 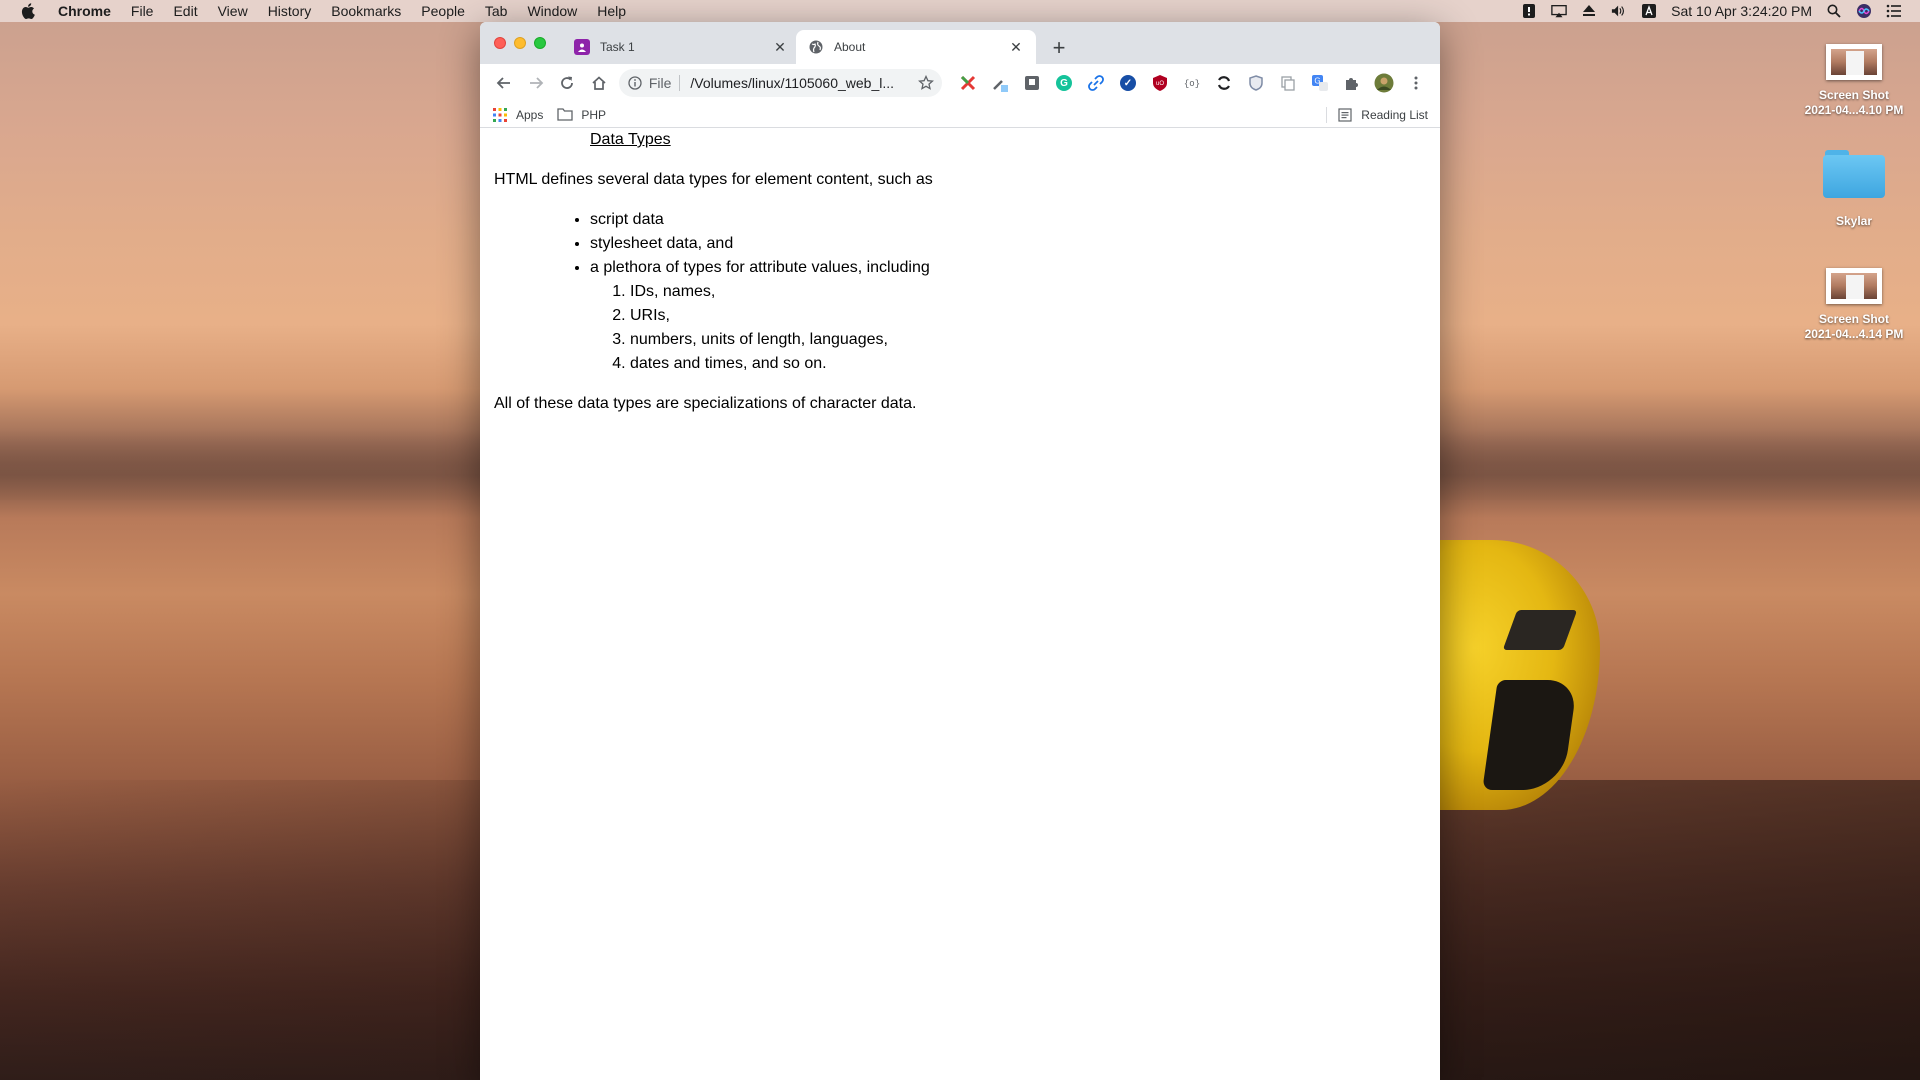 I want to click on list-item: numbers, units of length, languages,, so click(x=1028, y=340).